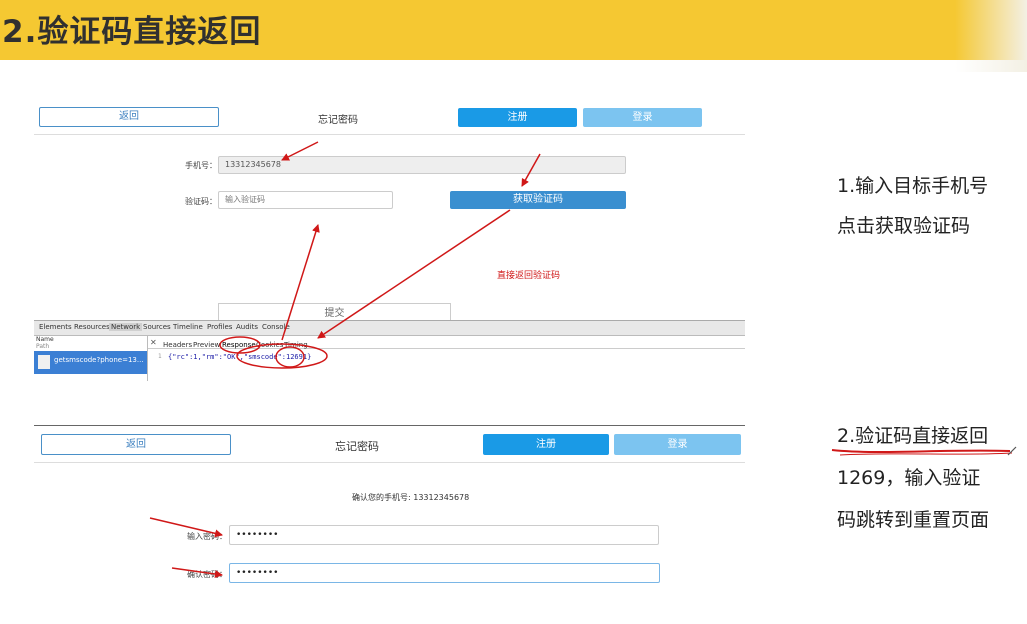 The image size is (1027, 624). What do you see at coordinates (197, 572) in the screenshot?
I see `arrow-to-confirm` at bounding box center [197, 572].